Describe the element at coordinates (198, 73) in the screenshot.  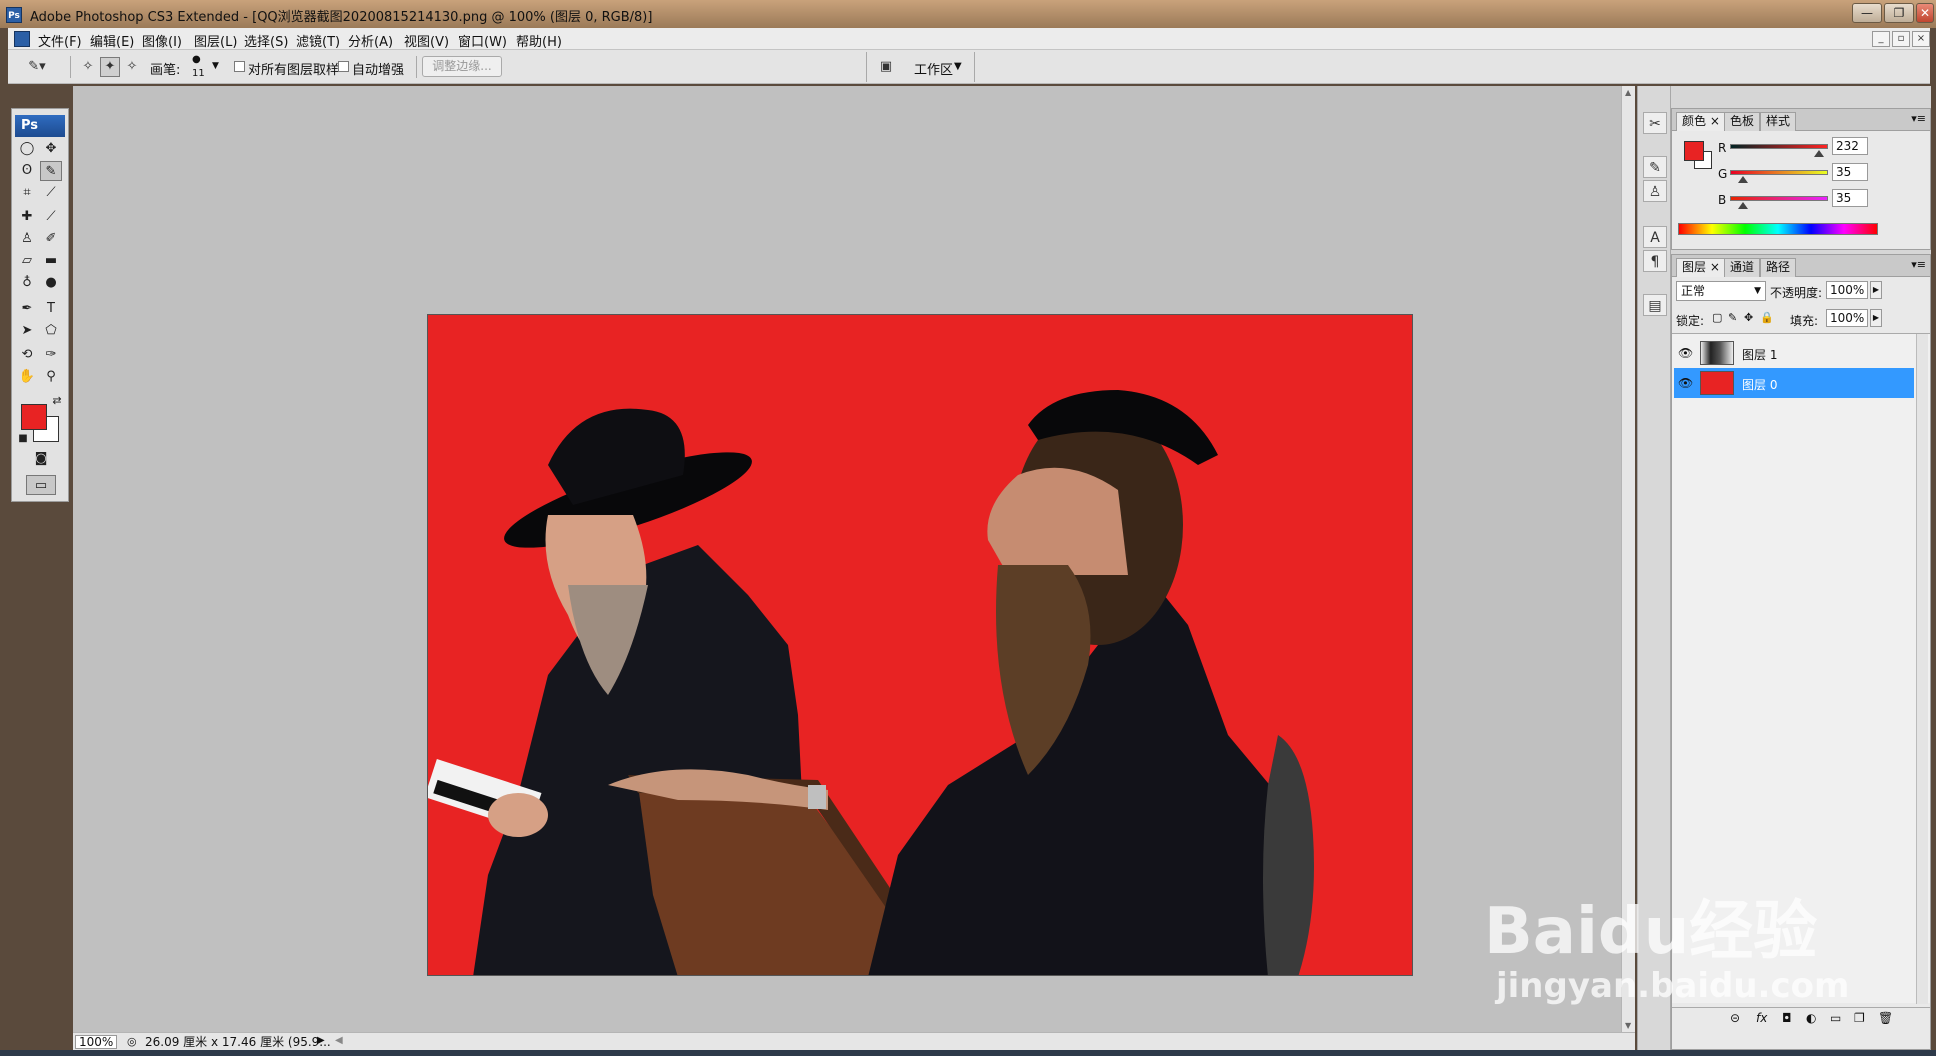
I see `brush-size: 11` at that location.